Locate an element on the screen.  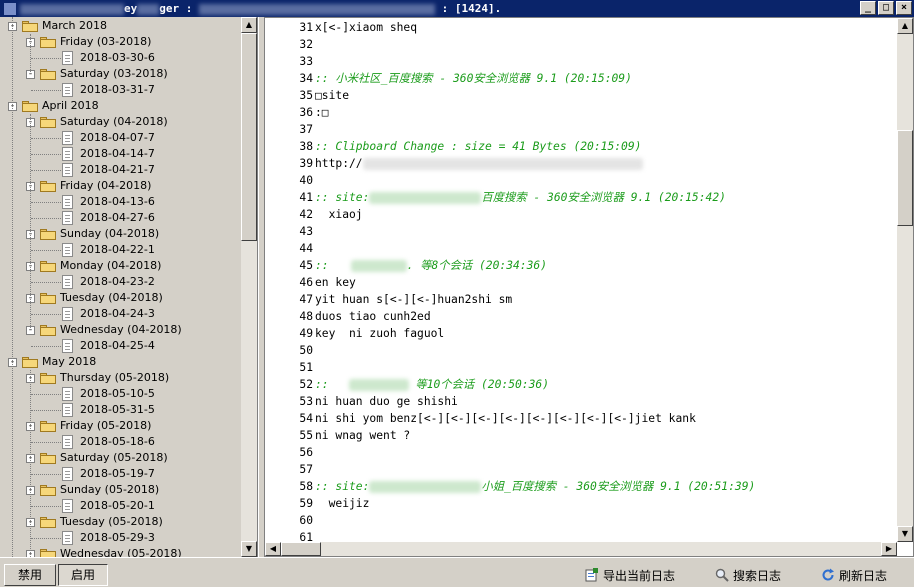
tree-file-item: 2018-05-18-6 is located at coordinates (120, 442).